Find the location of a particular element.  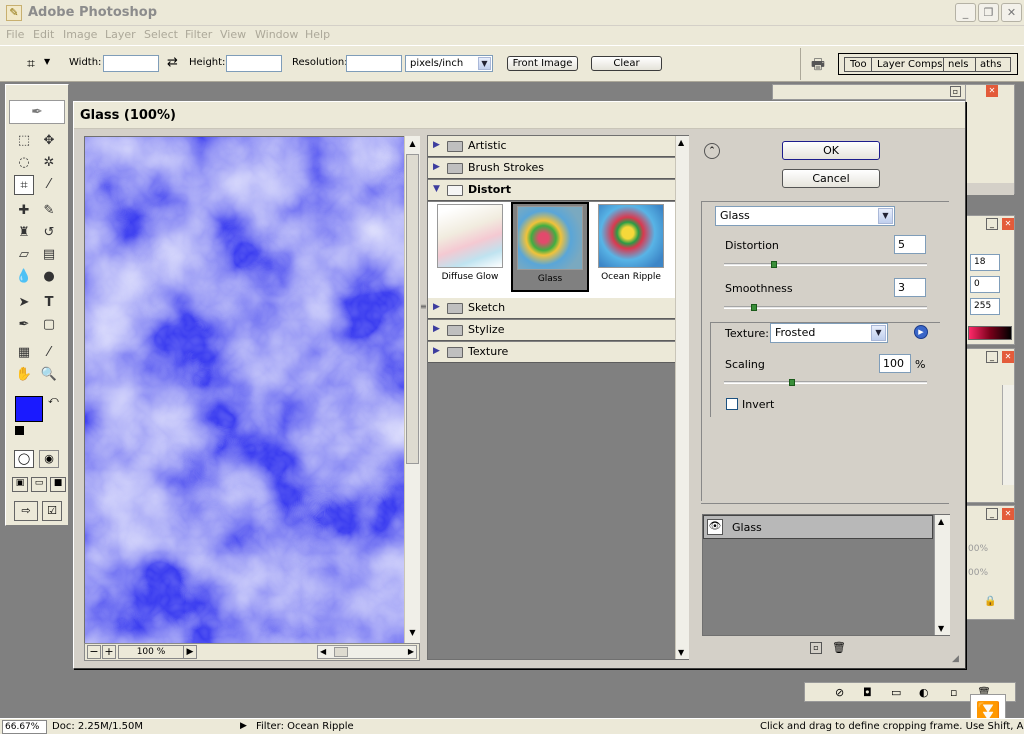

zoom-menu-arrow-icon: ▶ is located at coordinates (190, 652).